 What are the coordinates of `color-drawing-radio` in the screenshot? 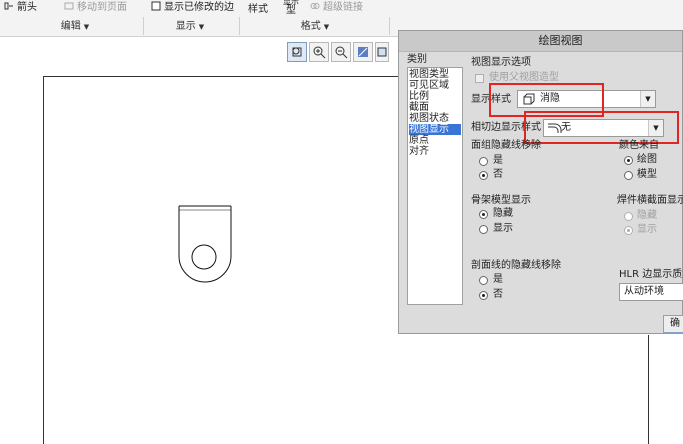 It's located at (628, 160).